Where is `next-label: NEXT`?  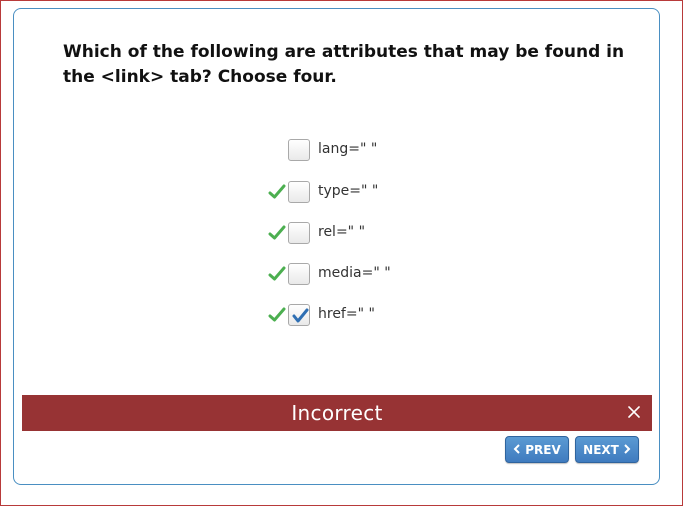 next-label: NEXT is located at coordinates (601, 449).